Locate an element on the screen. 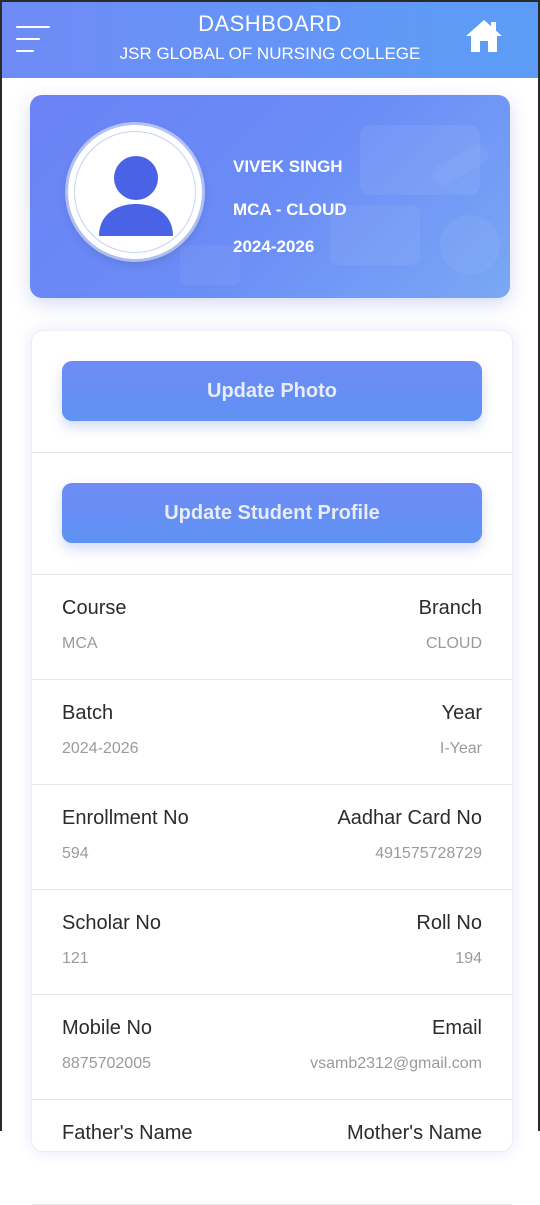  user-avatar-icon is located at coordinates (136, 196).